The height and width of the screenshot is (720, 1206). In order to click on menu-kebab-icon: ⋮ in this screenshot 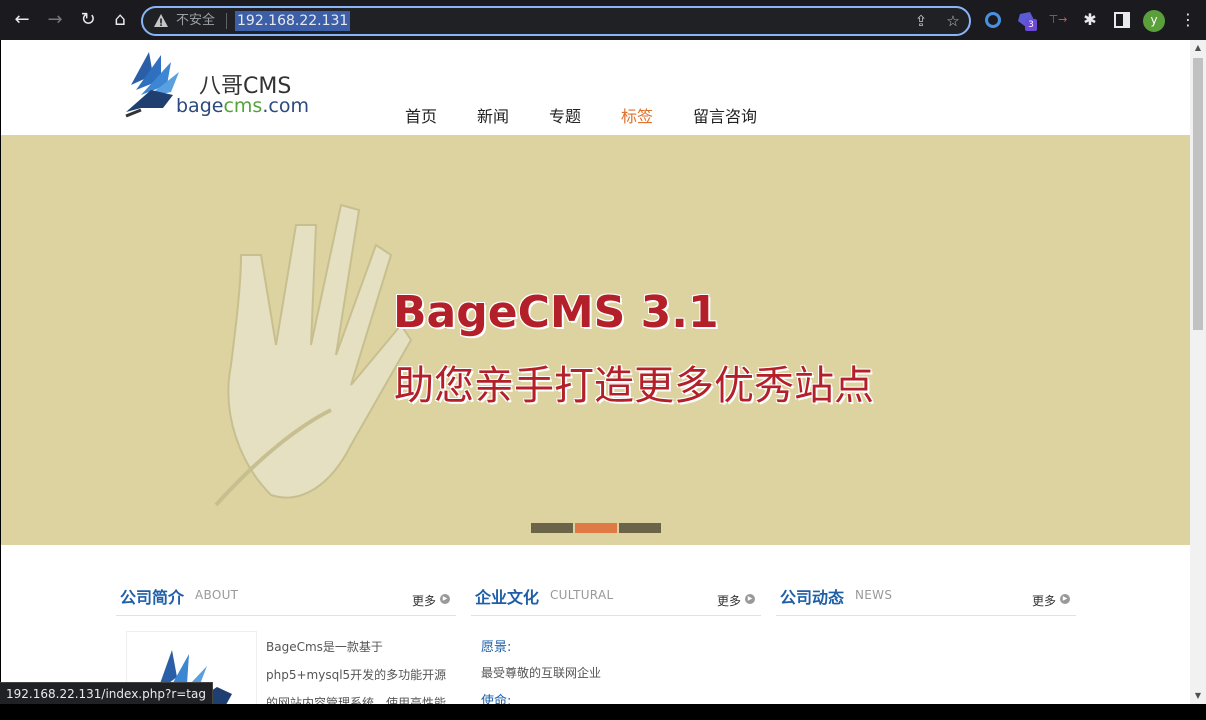, I will do `click(1188, 20)`.